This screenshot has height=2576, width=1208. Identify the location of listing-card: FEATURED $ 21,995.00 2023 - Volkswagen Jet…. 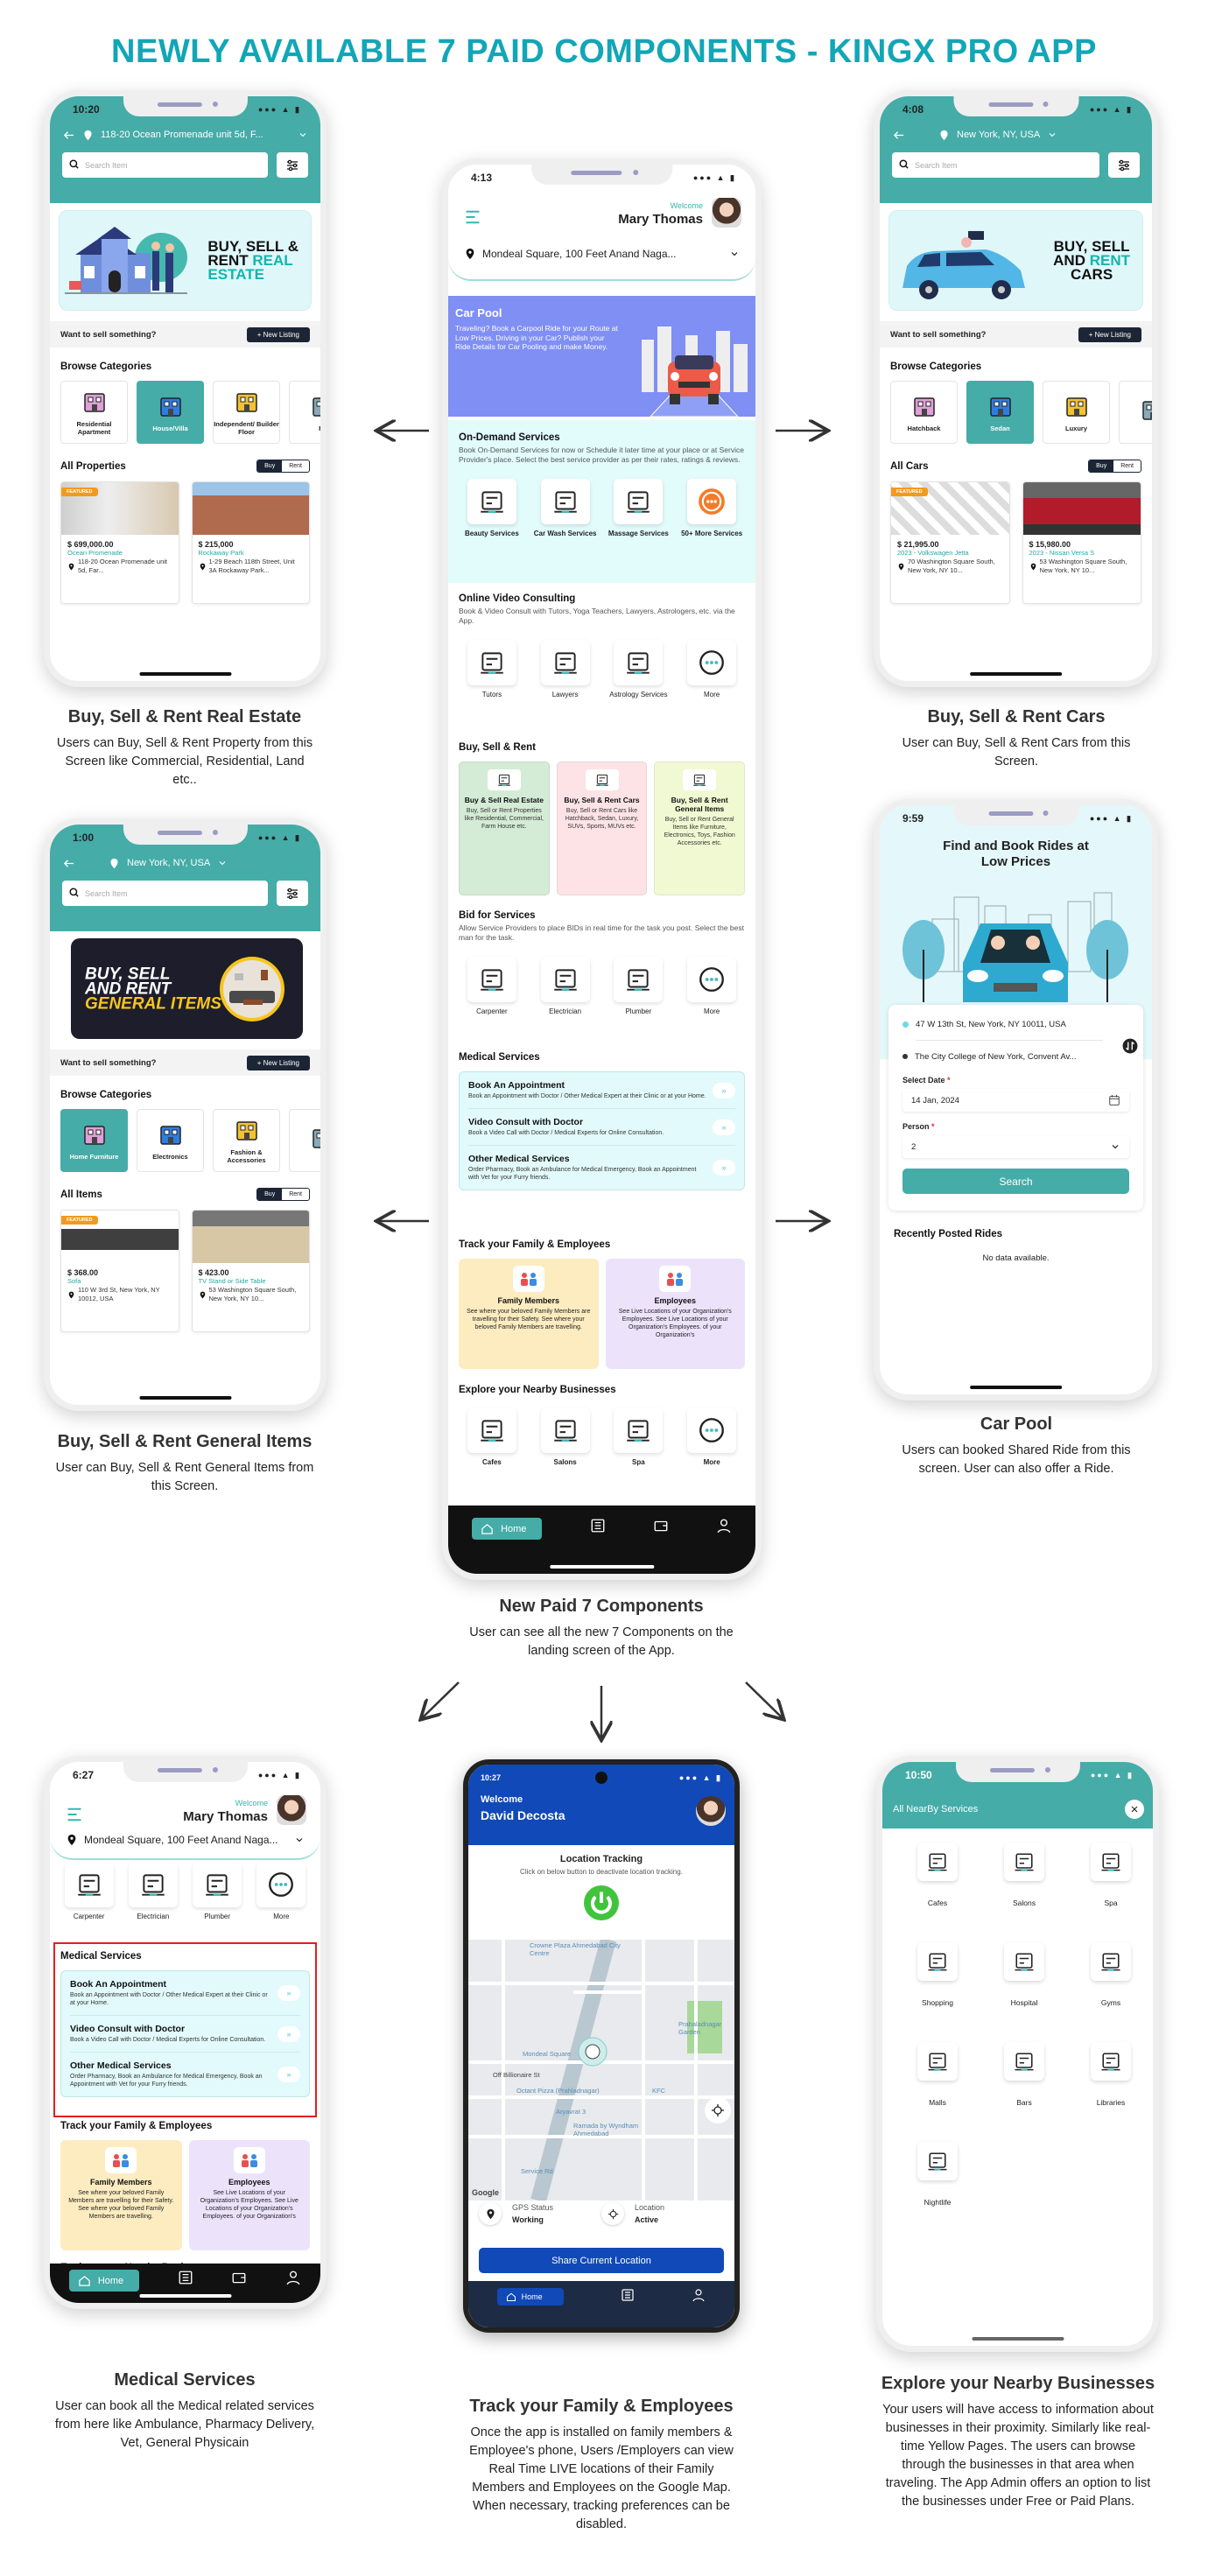
(950, 543).